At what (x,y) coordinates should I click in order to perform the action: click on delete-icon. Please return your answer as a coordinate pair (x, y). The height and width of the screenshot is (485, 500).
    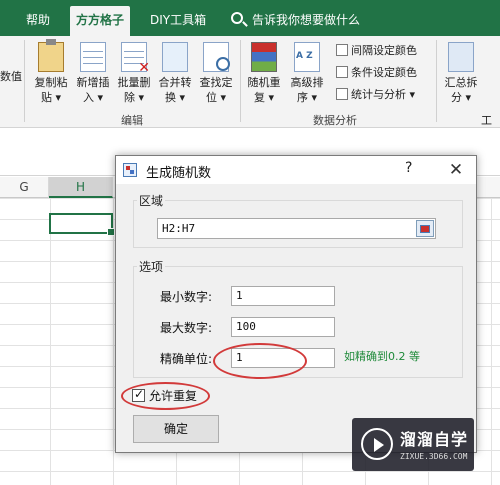
    Looking at the image, I should click on (135, 58).